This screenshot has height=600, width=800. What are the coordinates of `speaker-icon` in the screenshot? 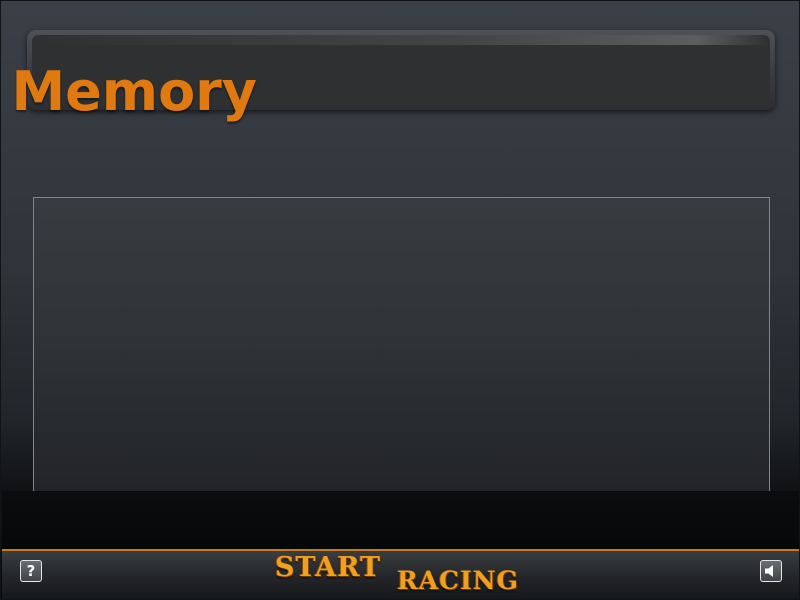 It's located at (769, 571).